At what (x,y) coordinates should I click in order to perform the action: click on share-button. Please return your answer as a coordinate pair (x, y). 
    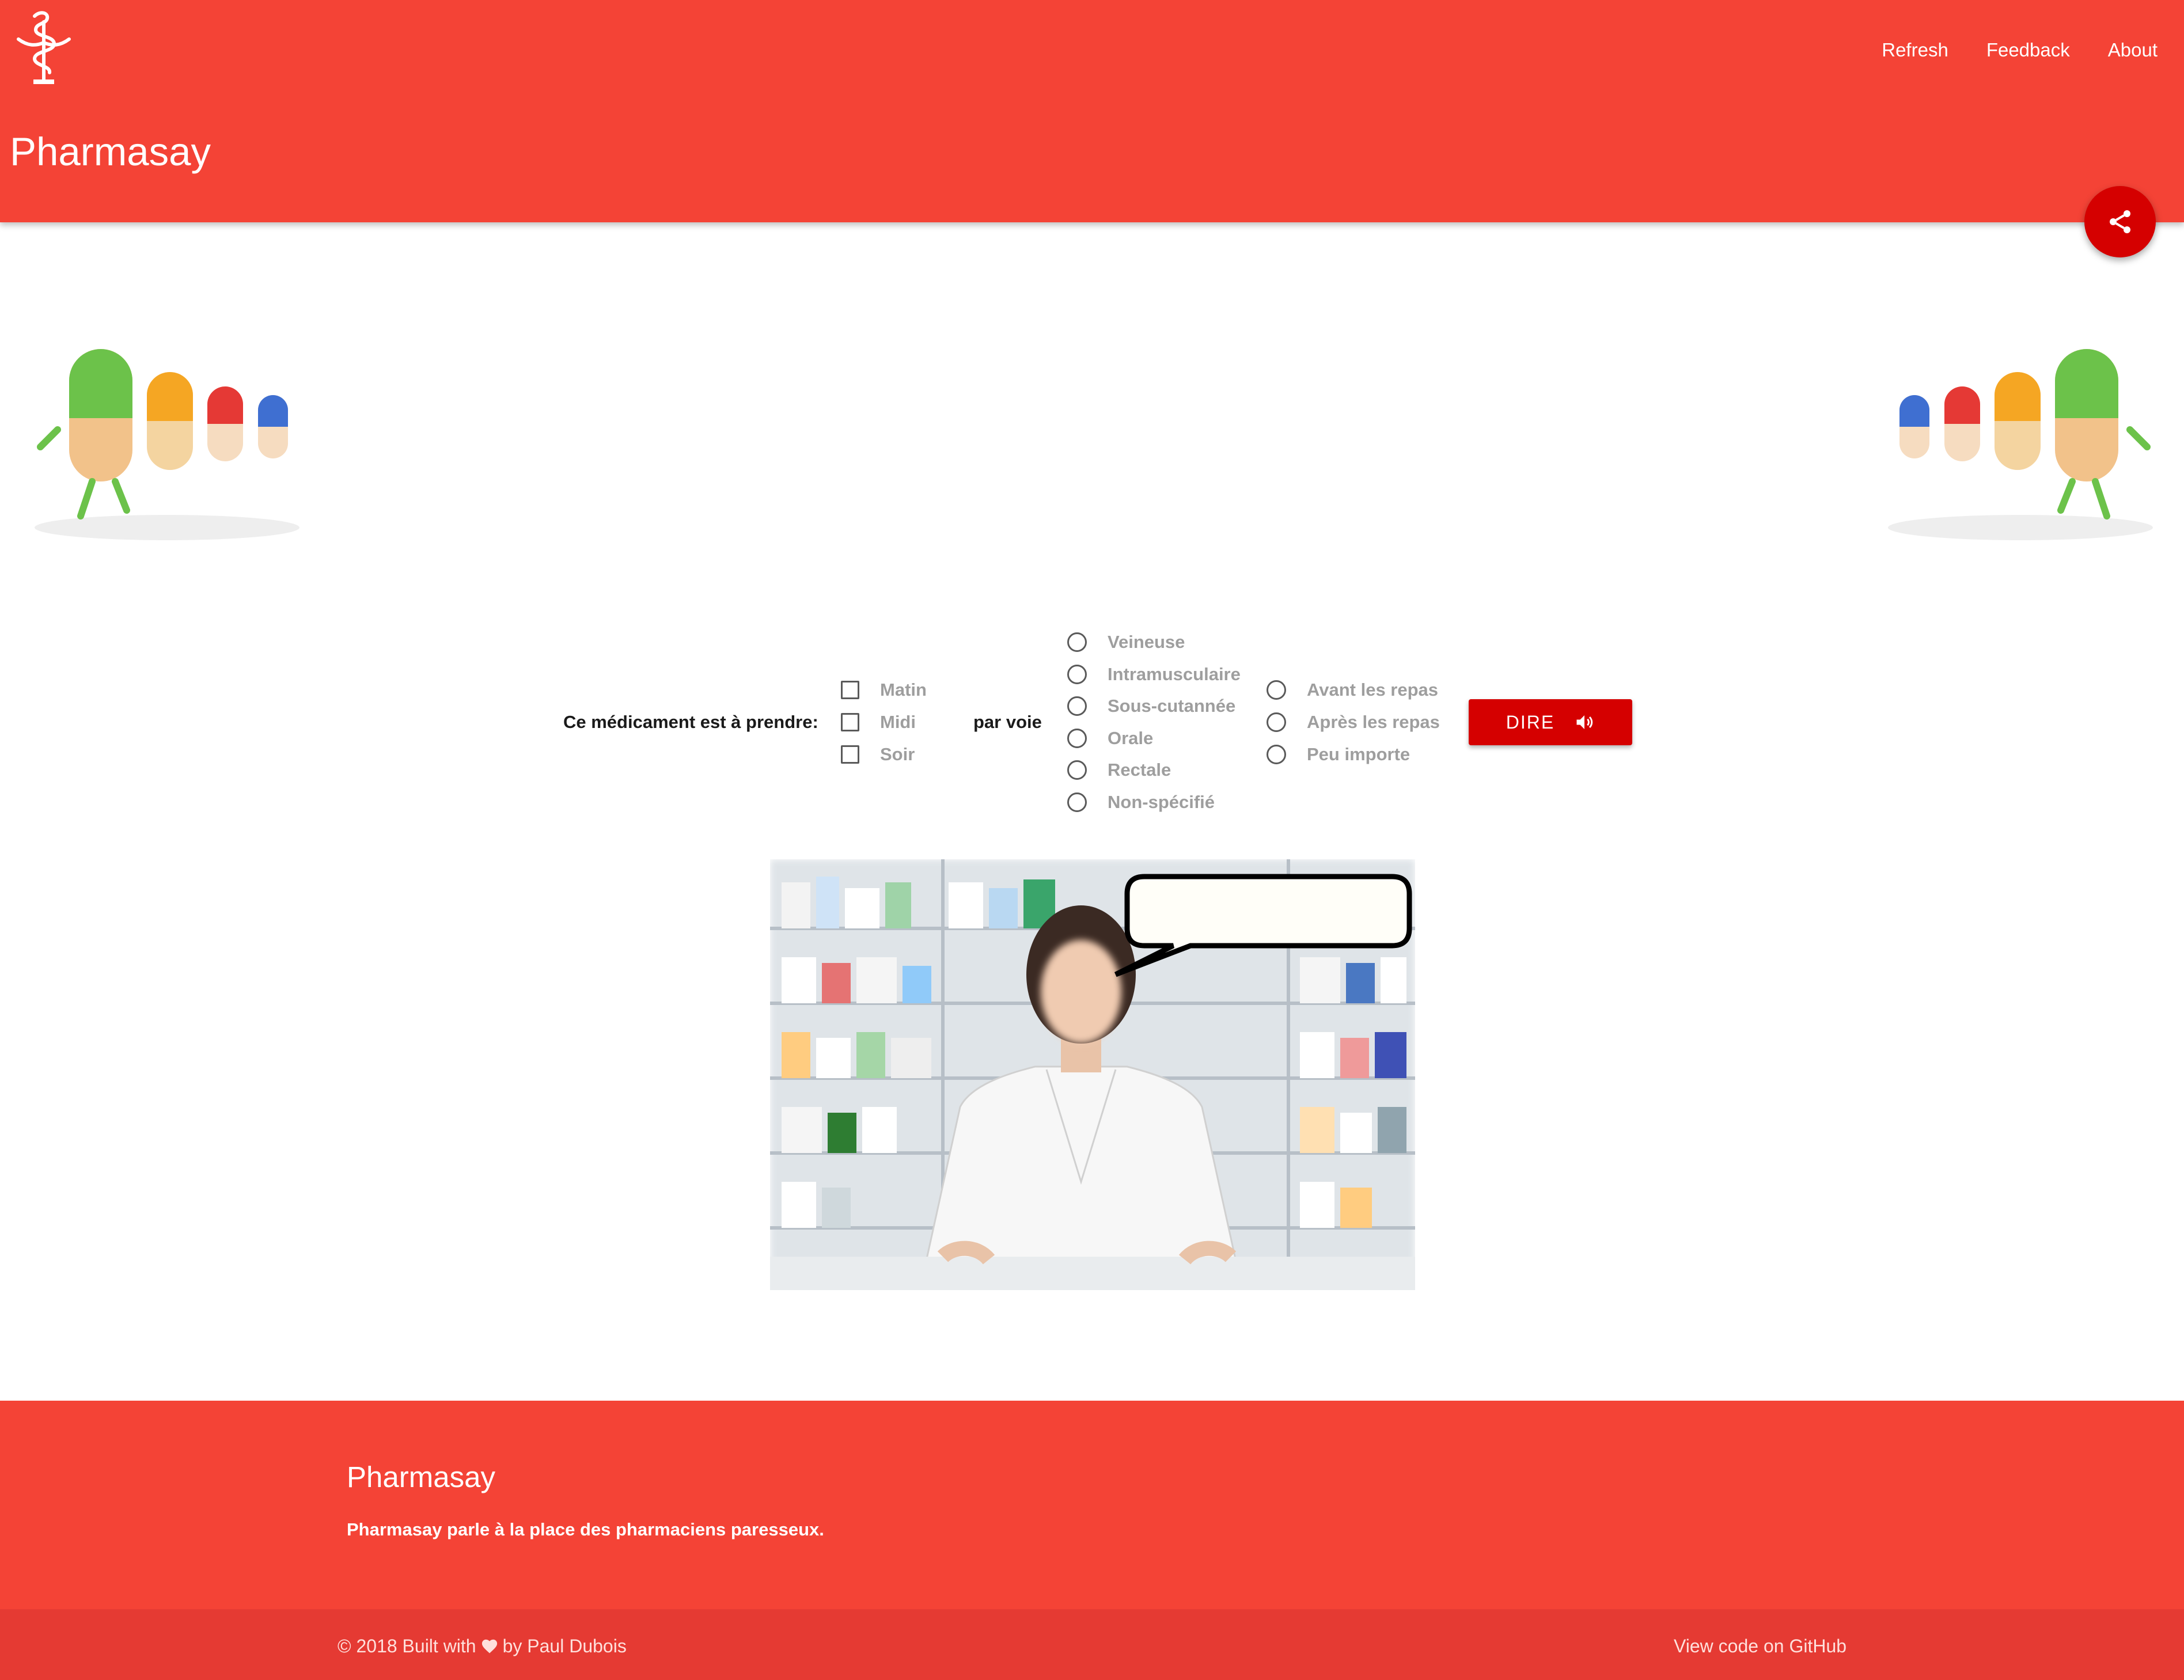
    Looking at the image, I should click on (2120, 221).